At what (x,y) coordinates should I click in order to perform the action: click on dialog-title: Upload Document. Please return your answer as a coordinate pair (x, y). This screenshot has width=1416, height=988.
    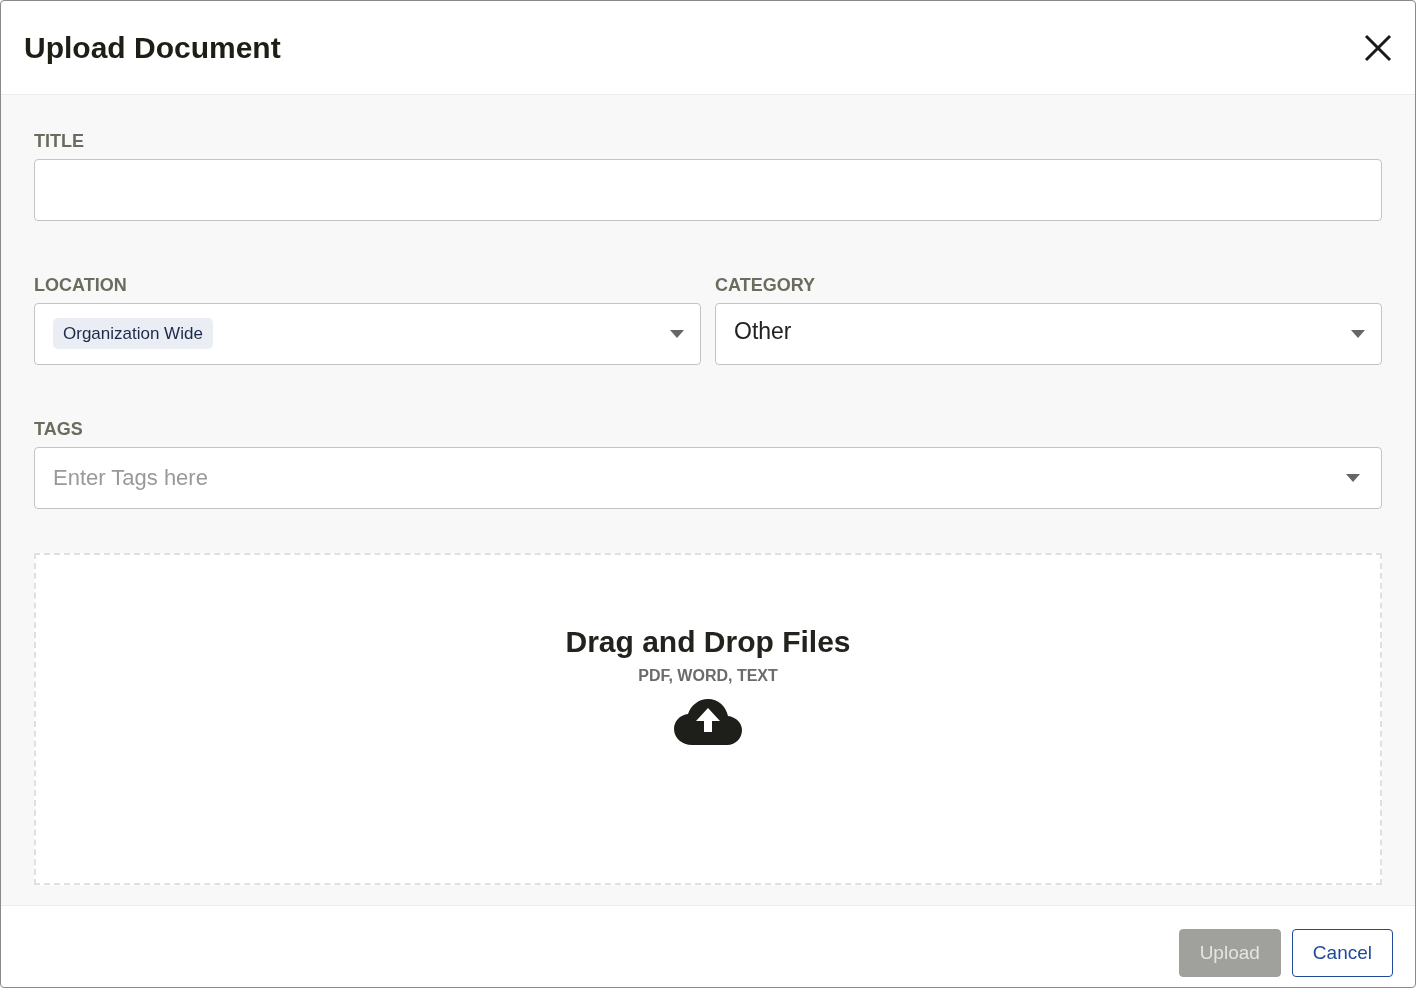
    Looking at the image, I should click on (152, 47).